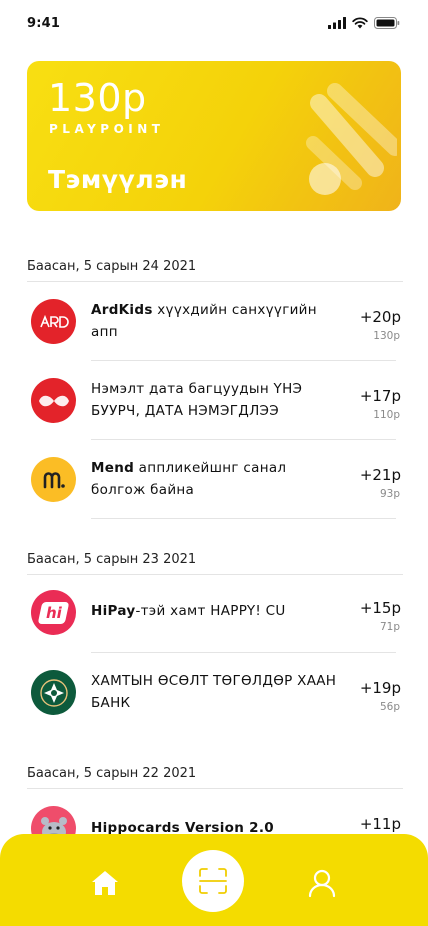 This screenshot has height=926, width=428. Describe the element at coordinates (380, 608) in the screenshot. I see `item-points: +15р` at that location.